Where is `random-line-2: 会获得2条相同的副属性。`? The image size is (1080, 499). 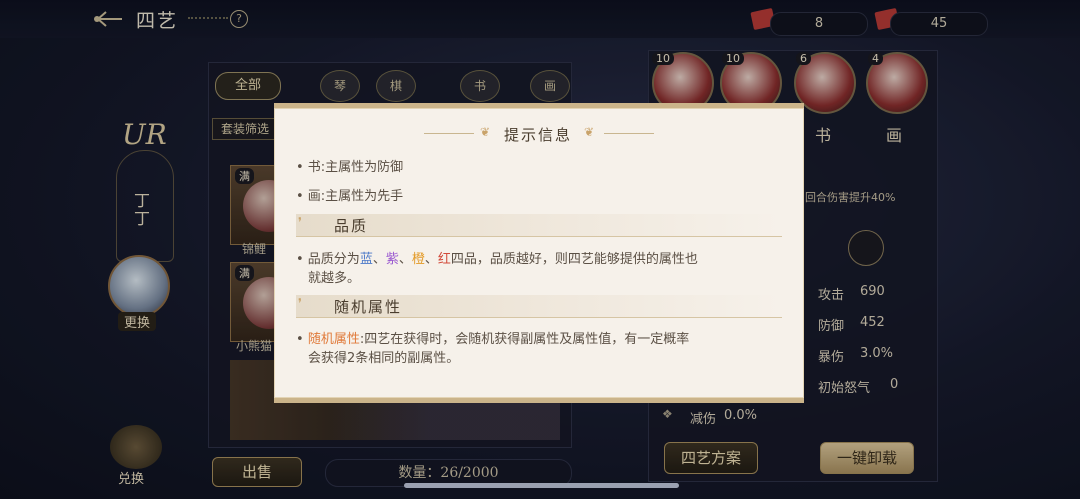
random-line-2: 会获得2条相同的副属性。 is located at coordinates (384, 358).